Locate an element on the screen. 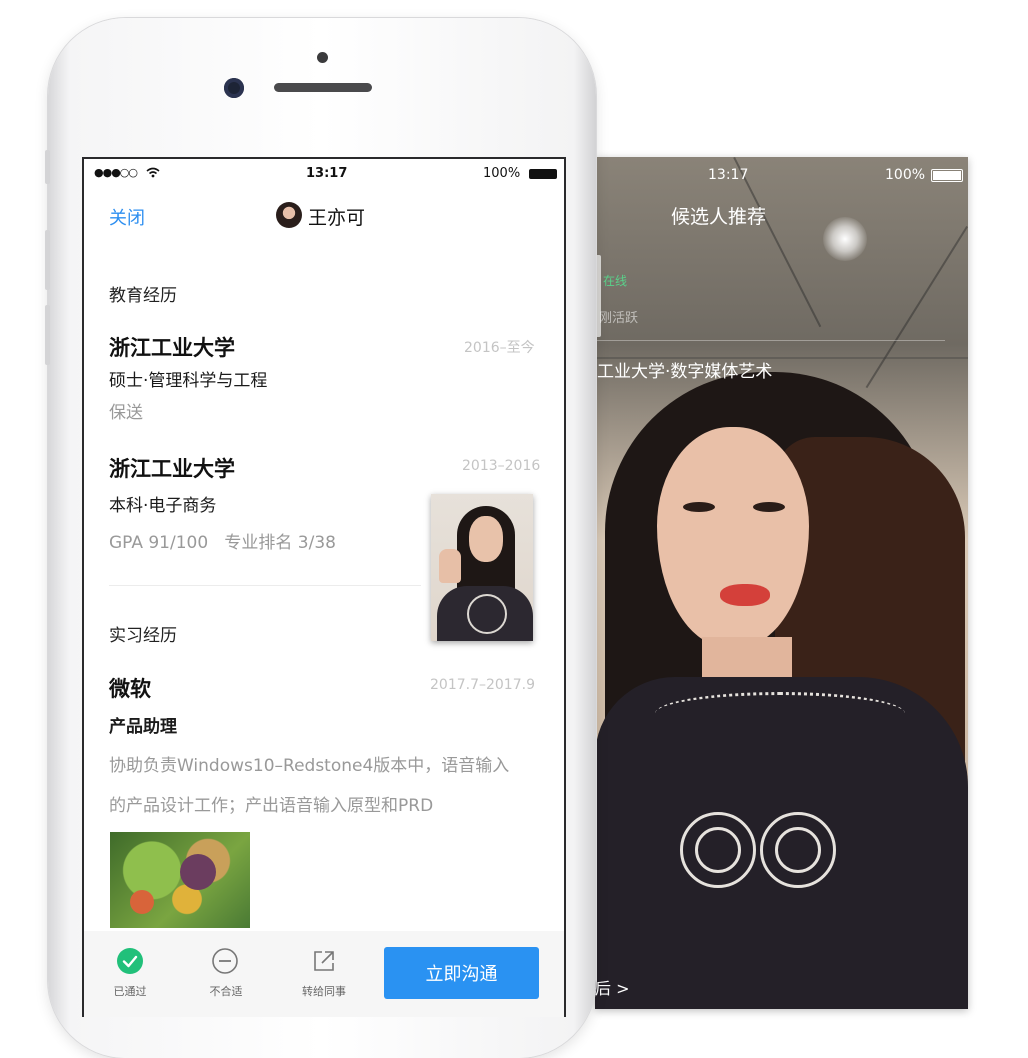 The width and height of the screenshot is (1028, 1058). status-time: 13:17 is located at coordinates (327, 173).